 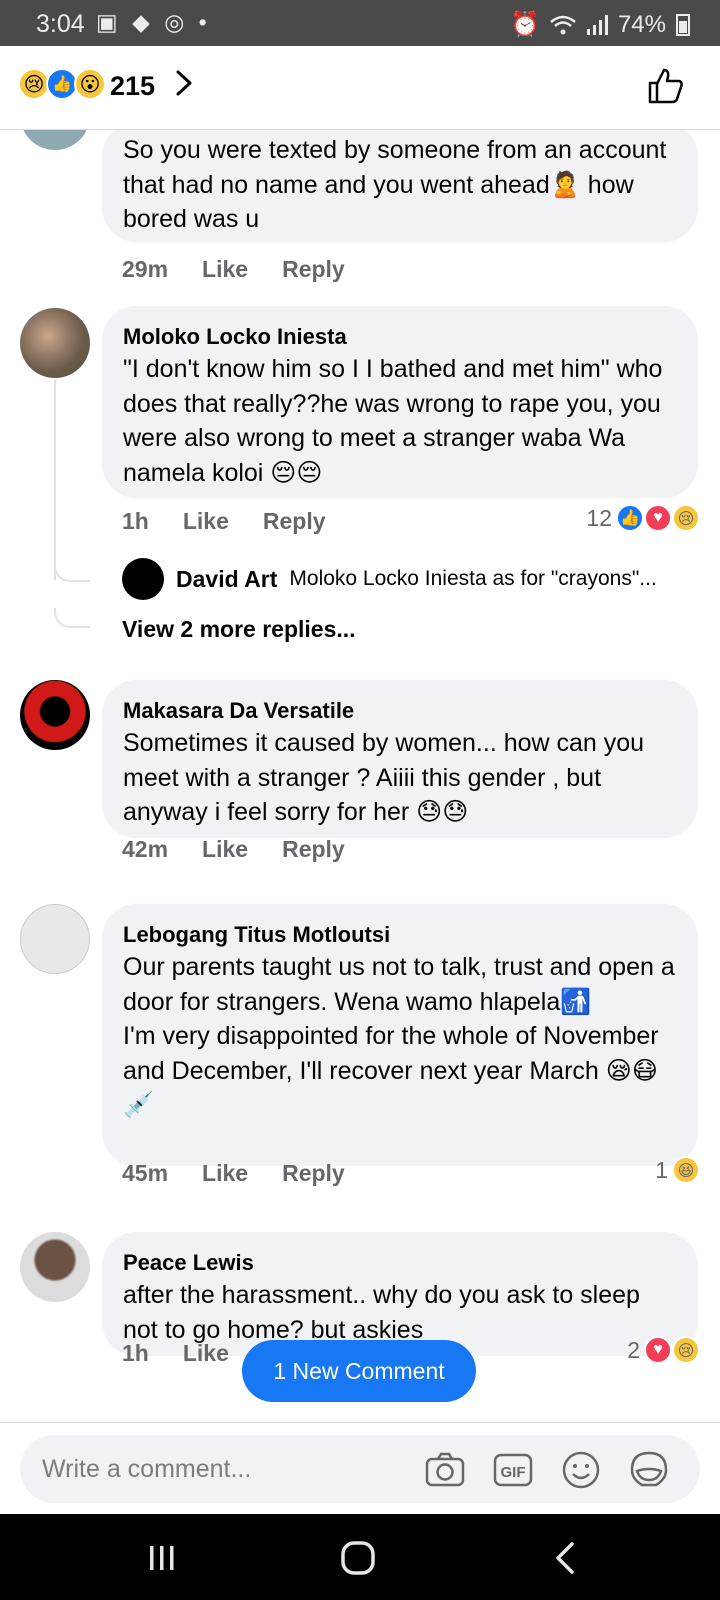 I want to click on comment-reactions: 12 👍 ♥ 😢, so click(x=643, y=518).